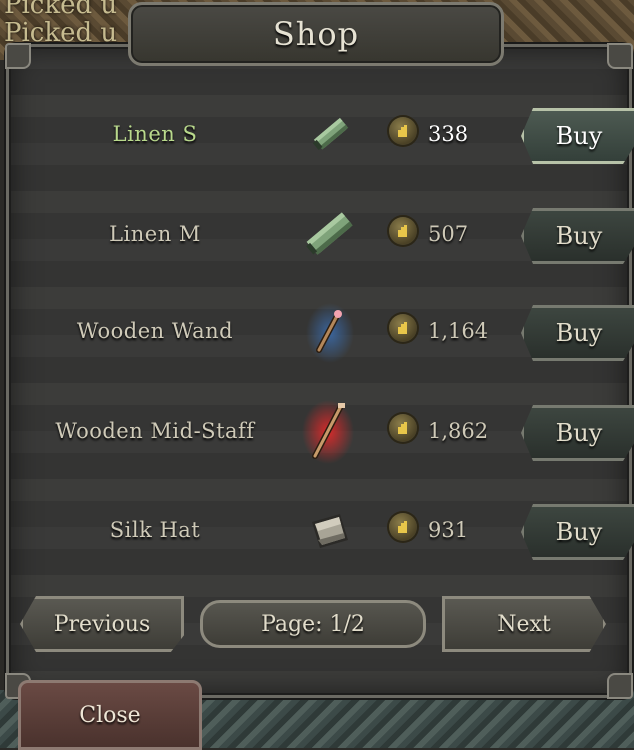 The width and height of the screenshot is (634, 750). What do you see at coordinates (155, 234) in the screenshot?
I see `item-name: Linen M` at bounding box center [155, 234].